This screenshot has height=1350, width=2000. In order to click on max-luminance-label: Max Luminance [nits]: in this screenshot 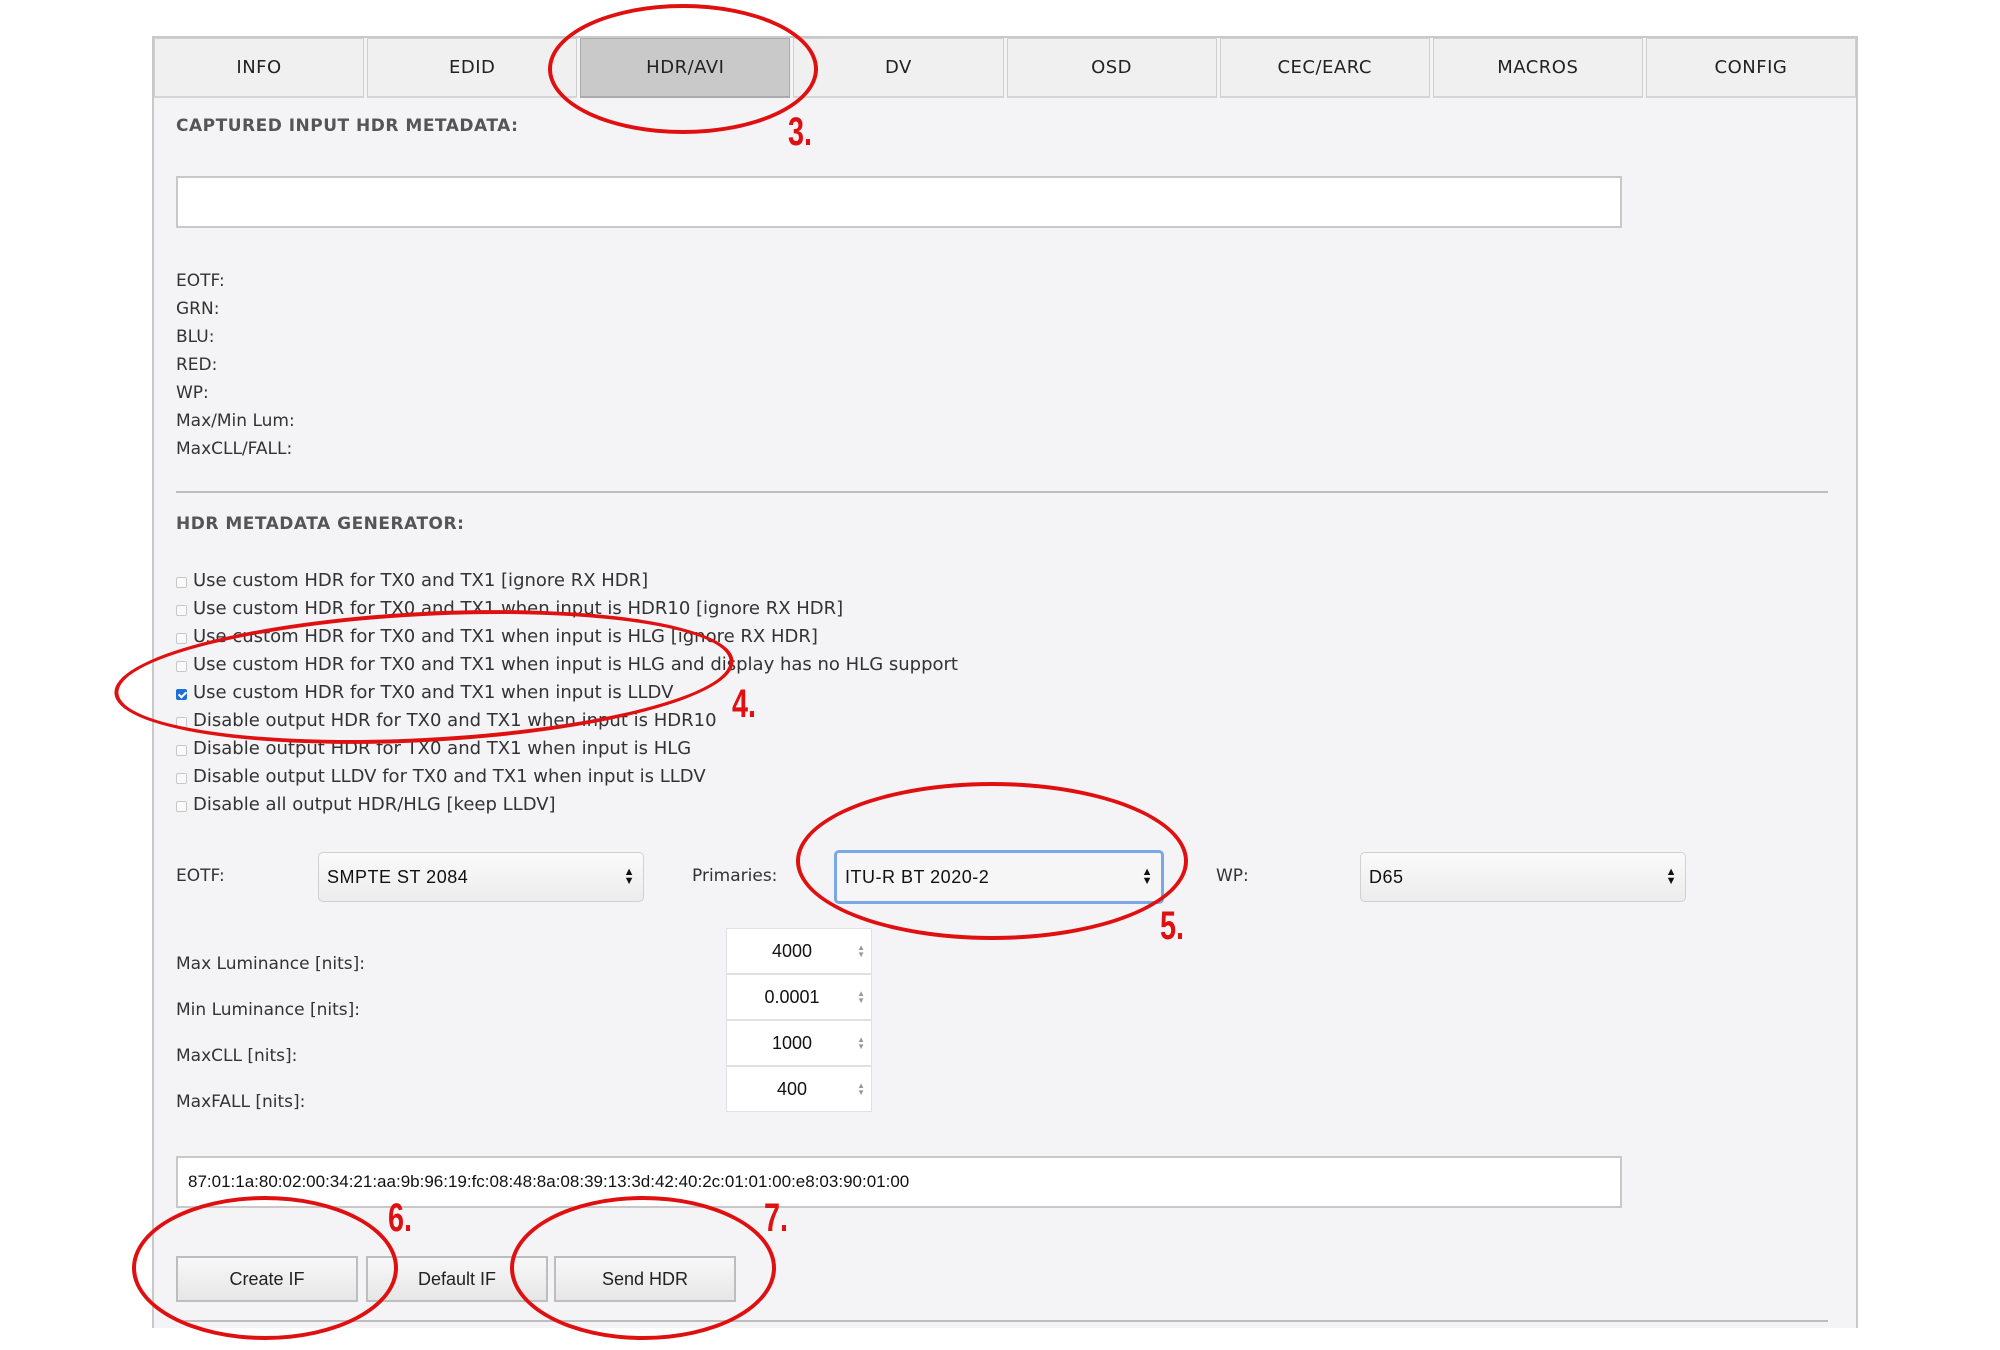, I will do `click(270, 964)`.